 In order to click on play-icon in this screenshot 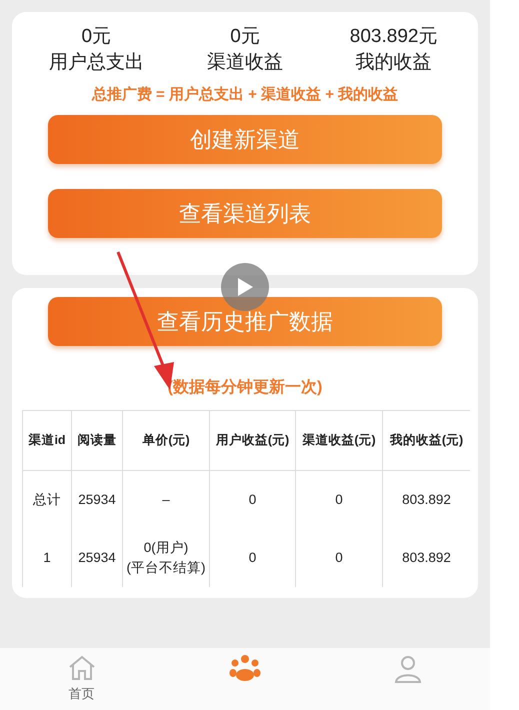, I will do `click(245, 287)`.